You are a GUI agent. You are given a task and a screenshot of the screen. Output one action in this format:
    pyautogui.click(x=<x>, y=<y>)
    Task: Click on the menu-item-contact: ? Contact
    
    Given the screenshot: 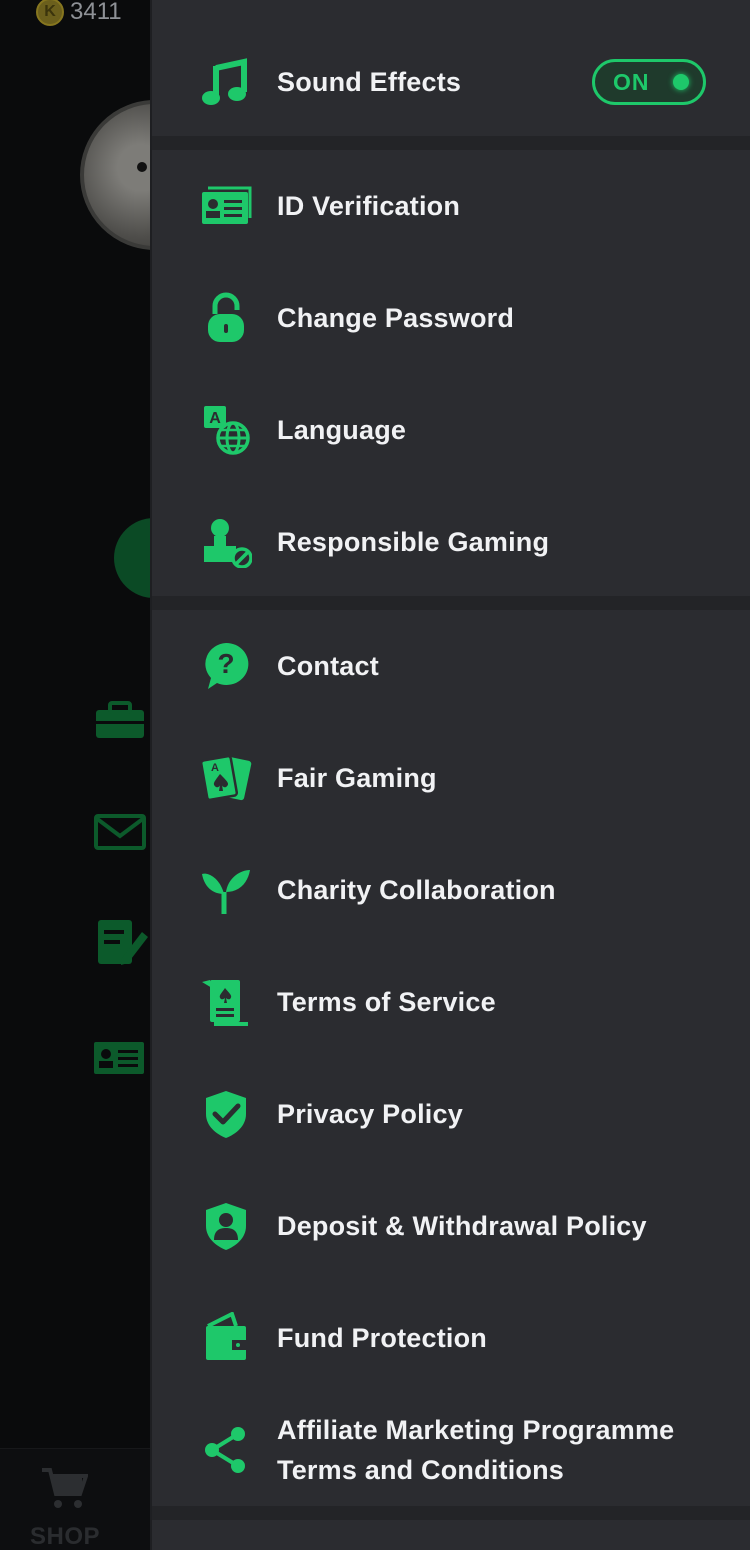 What is the action you would take?
    pyautogui.click(x=451, y=666)
    